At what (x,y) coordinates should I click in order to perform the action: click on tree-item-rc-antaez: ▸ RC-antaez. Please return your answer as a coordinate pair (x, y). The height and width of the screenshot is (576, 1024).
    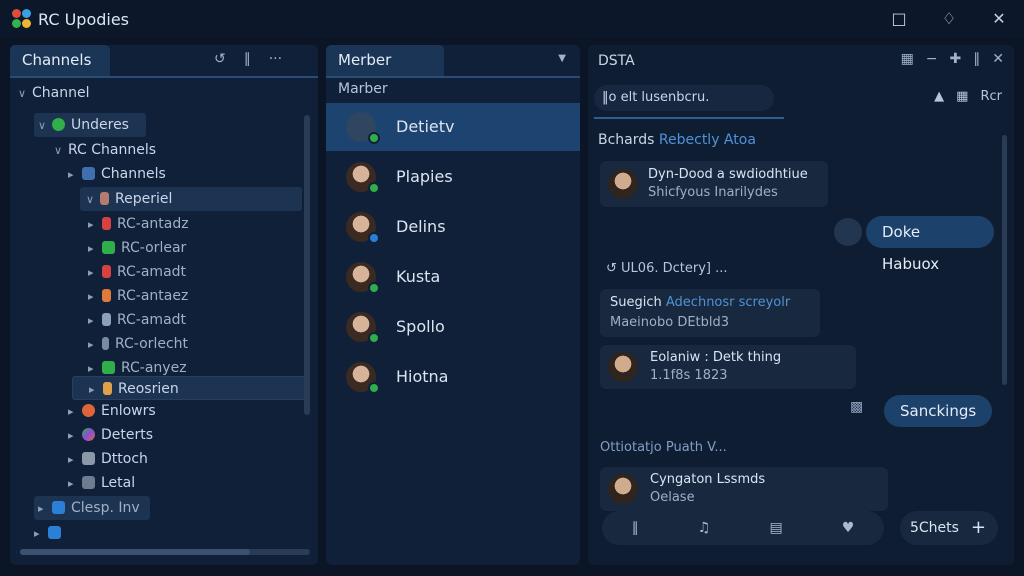
    Looking at the image, I should click on (138, 296).